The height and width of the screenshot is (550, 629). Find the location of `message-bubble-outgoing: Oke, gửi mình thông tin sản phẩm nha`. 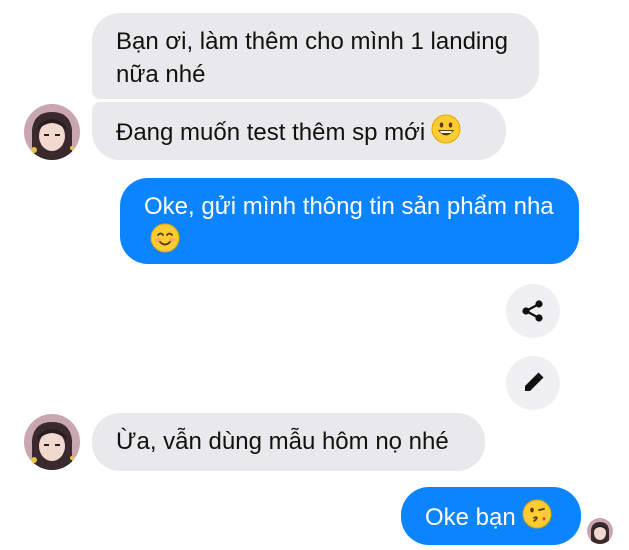

message-bubble-outgoing: Oke, gửi mình thông tin sản phẩm nha is located at coordinates (349, 221).